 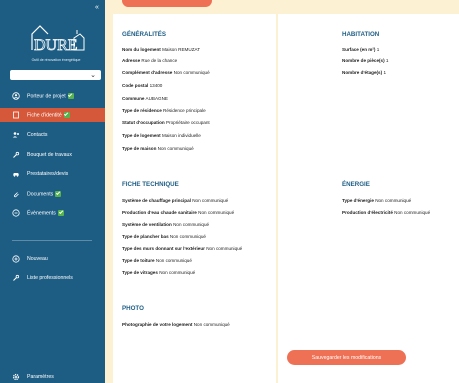 I want to click on nav-bouquet-de-travaux: Bouquet de travaux, so click(x=52, y=155).